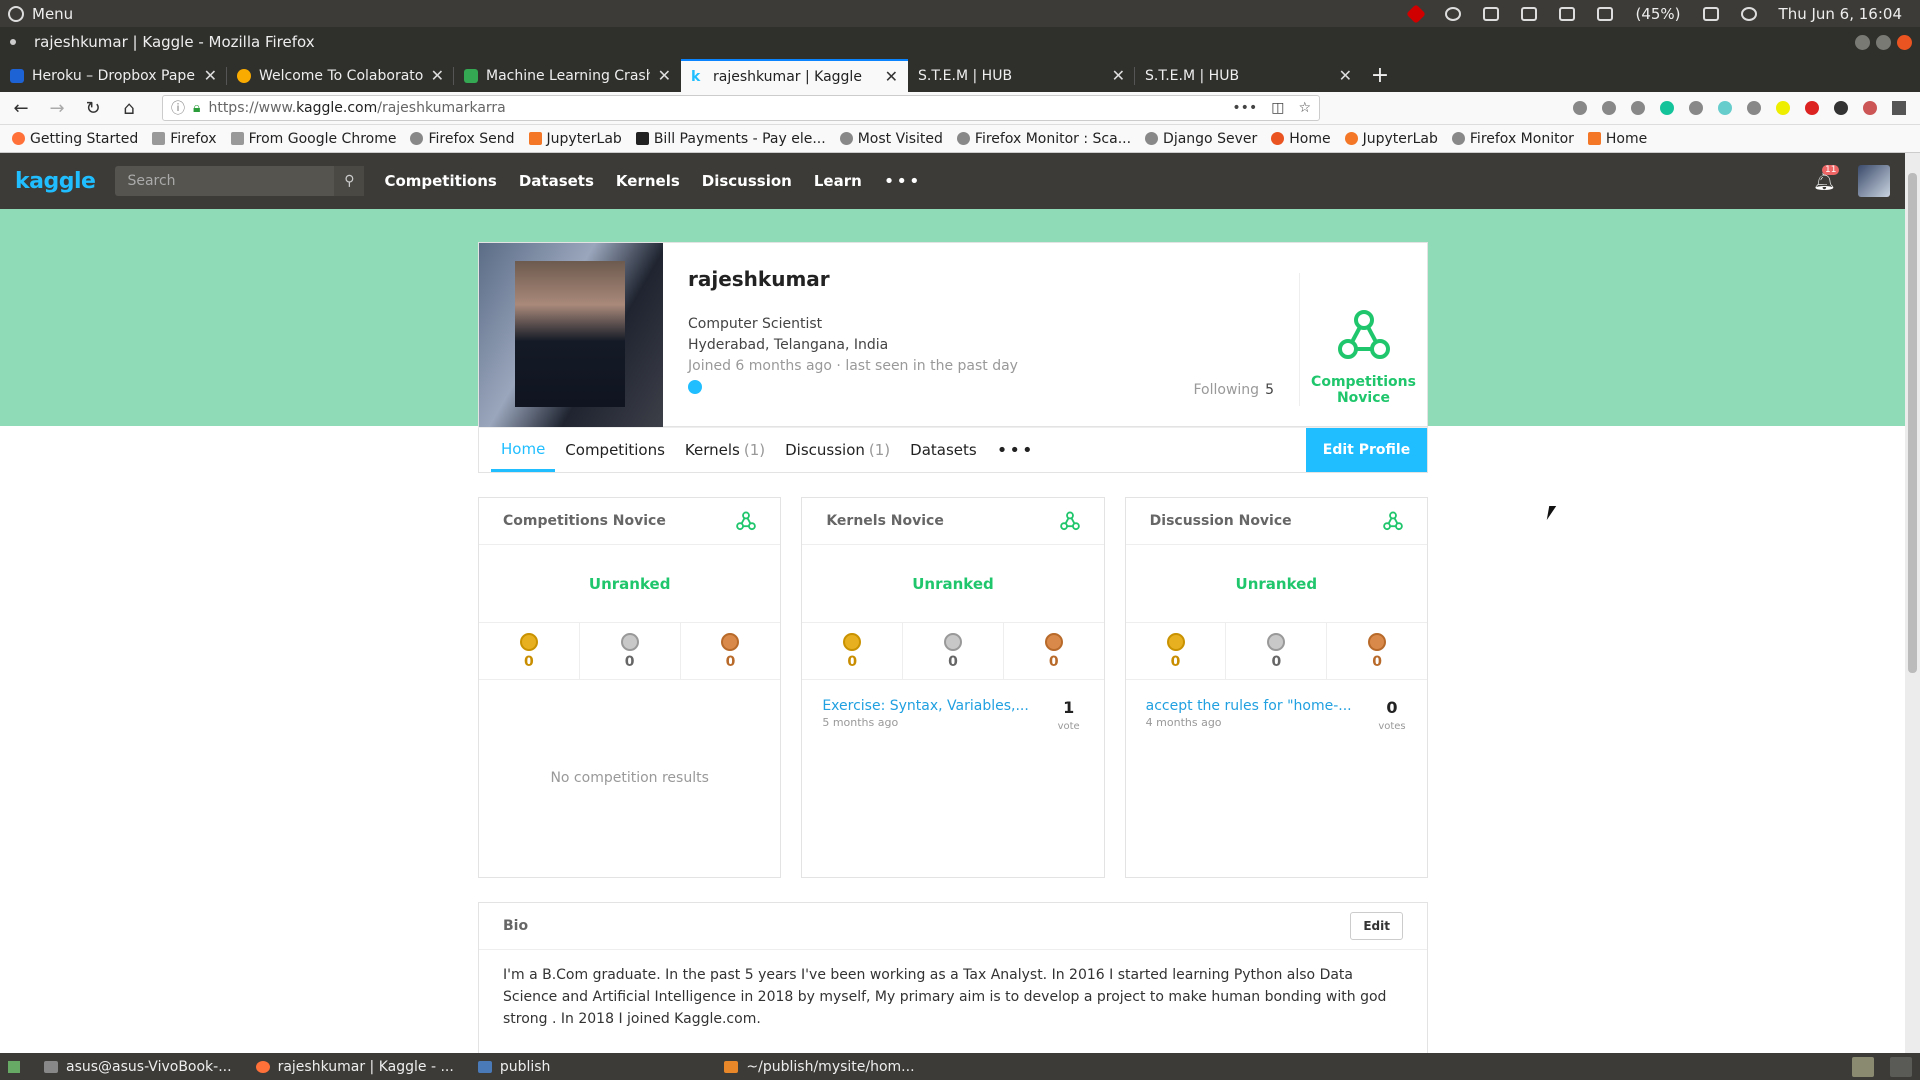 The height and width of the screenshot is (1080, 1920). I want to click on empty-state: No competition results, so click(629, 778).